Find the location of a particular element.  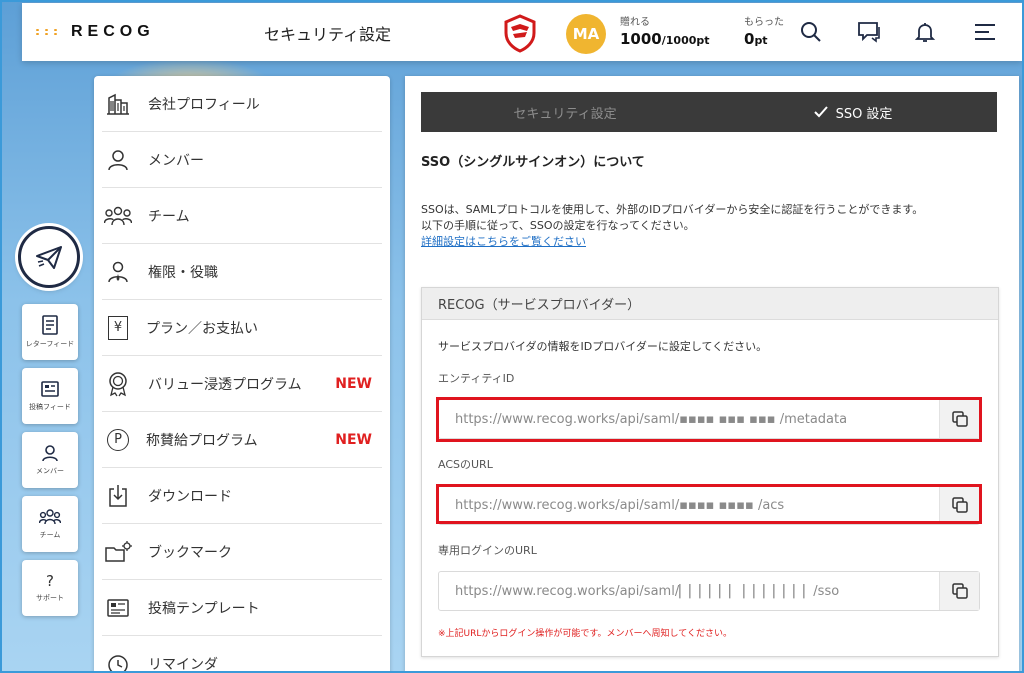

hamburger-menu-icon is located at coordinates (985, 32).